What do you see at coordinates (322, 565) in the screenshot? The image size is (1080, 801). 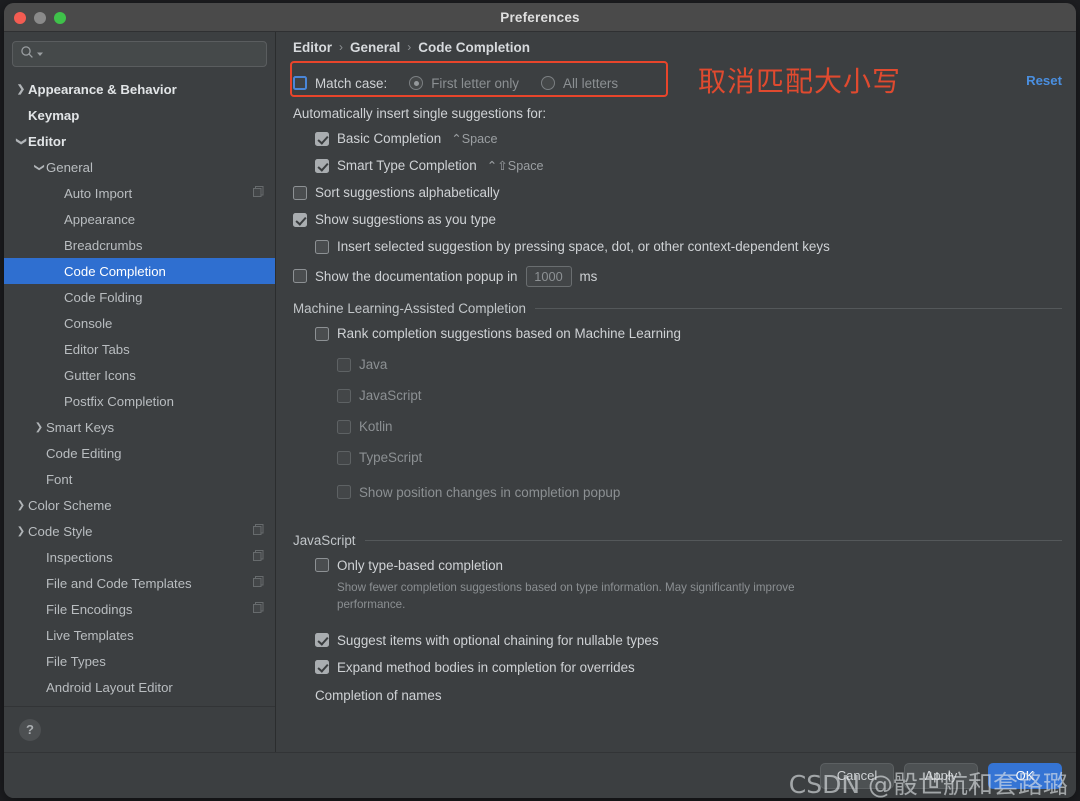 I see `js-only-type-based-checkbox` at bounding box center [322, 565].